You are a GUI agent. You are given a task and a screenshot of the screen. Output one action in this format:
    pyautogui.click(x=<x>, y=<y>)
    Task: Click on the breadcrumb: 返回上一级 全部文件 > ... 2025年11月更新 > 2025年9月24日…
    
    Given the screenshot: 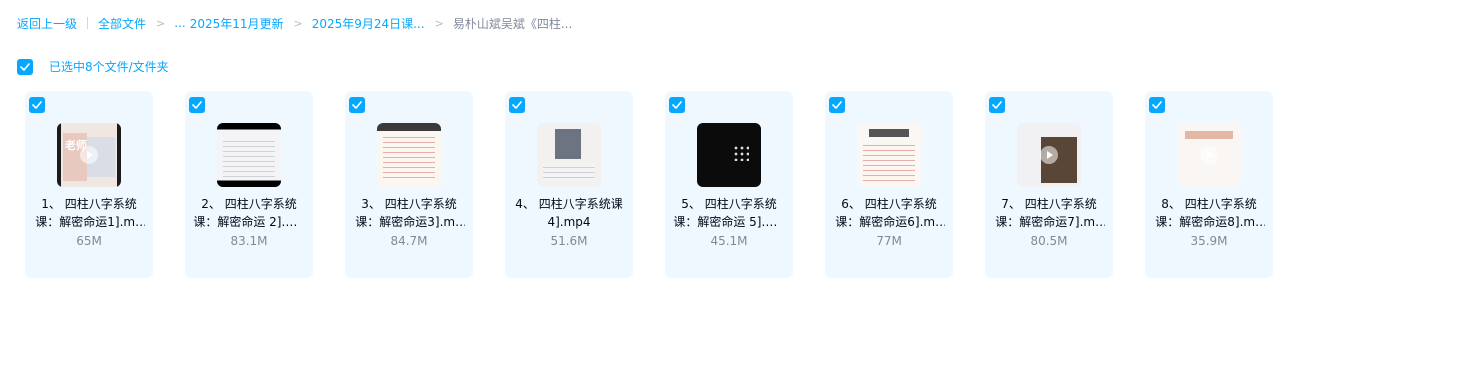 What is the action you would take?
    pyautogui.click(x=294, y=23)
    